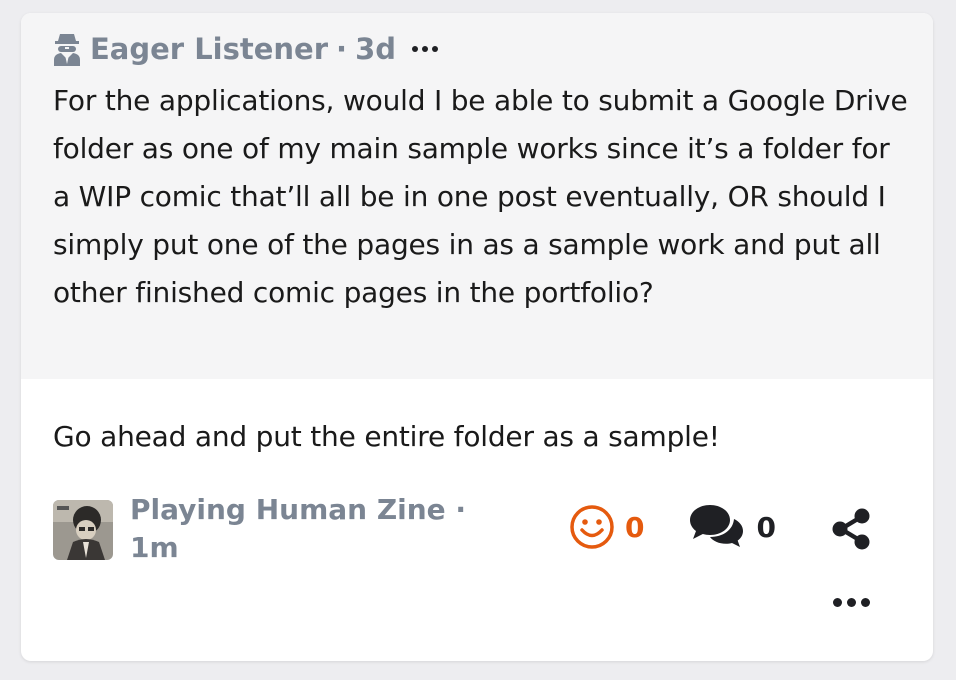  What do you see at coordinates (83, 530) in the screenshot?
I see `avatar` at bounding box center [83, 530].